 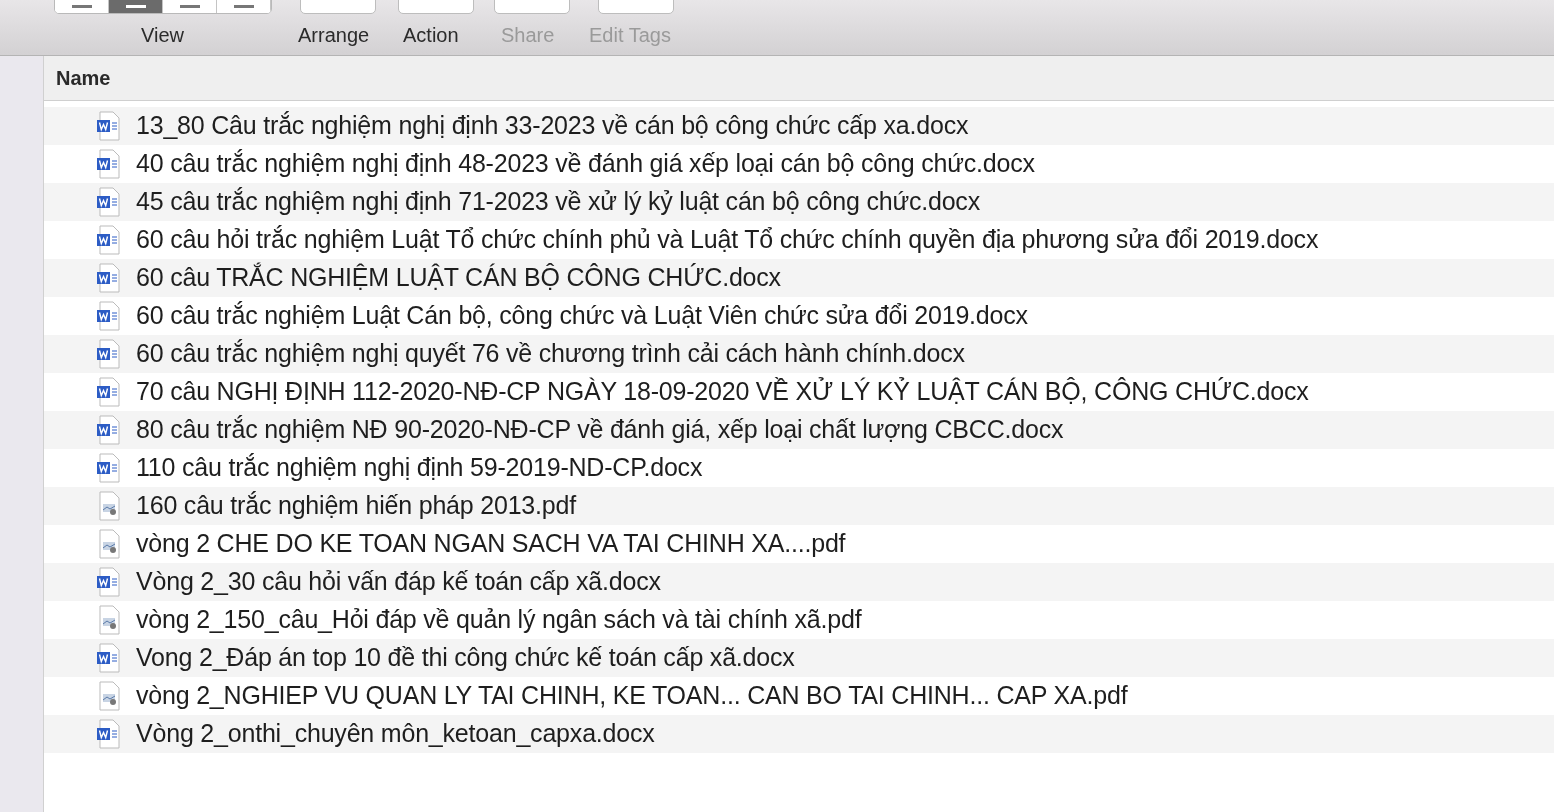 What do you see at coordinates (727, 240) in the screenshot?
I see `file-name: 60 câu hỏi trắc nghiệm Luật Tổ chức chính phủ và Luật Tổ chức chính quyền địa phương sửa đổi 2019.docx` at bounding box center [727, 240].